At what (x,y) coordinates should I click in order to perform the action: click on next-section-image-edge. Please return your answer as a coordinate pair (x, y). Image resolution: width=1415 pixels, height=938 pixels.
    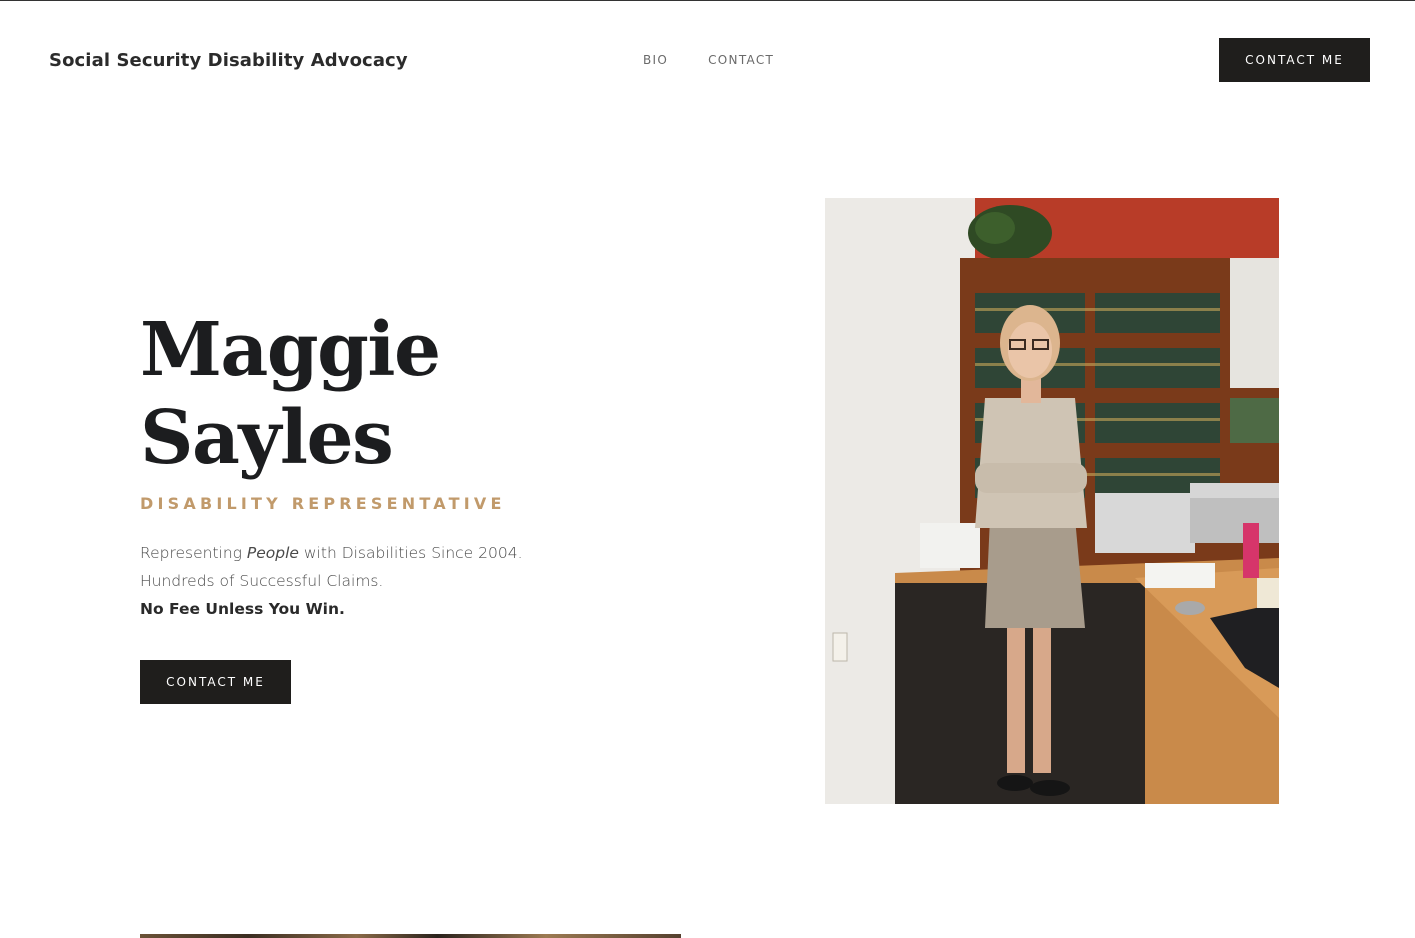
    Looking at the image, I should click on (410, 936).